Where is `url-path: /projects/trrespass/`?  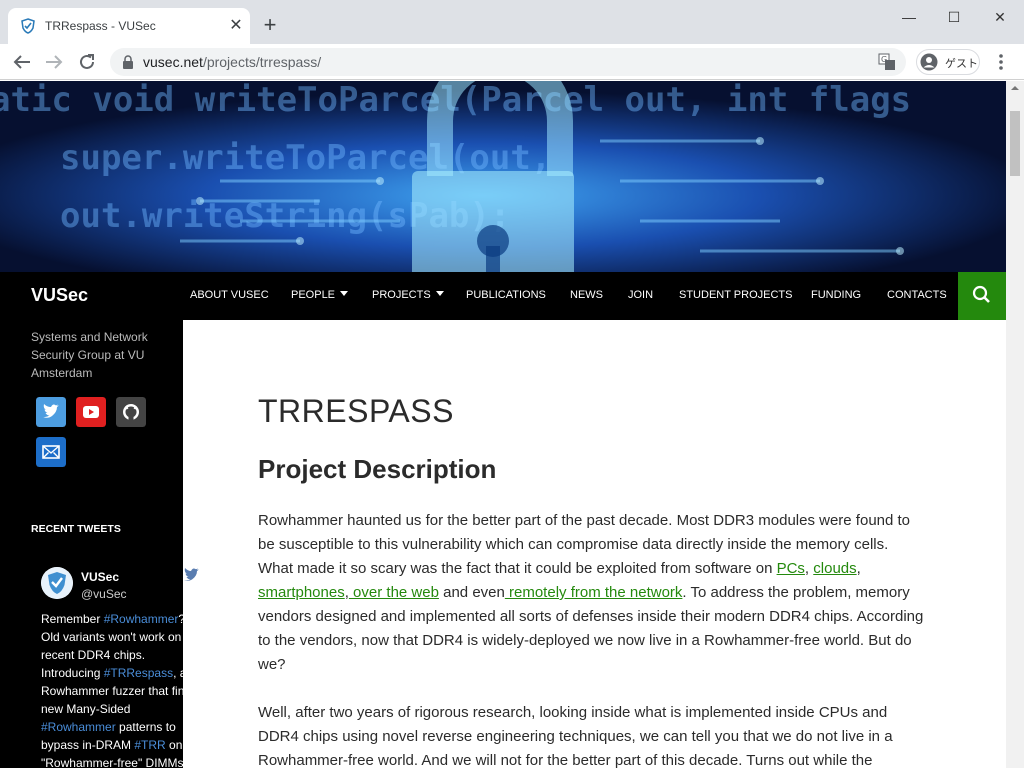
url-path: /projects/trrespass/ is located at coordinates (262, 62).